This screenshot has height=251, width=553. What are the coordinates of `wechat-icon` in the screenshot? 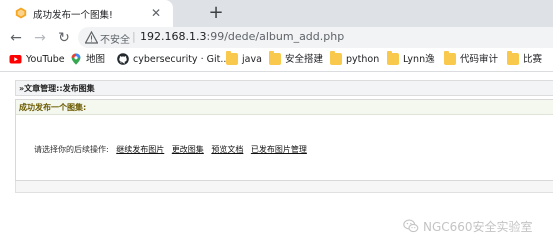 It's located at (411, 226).